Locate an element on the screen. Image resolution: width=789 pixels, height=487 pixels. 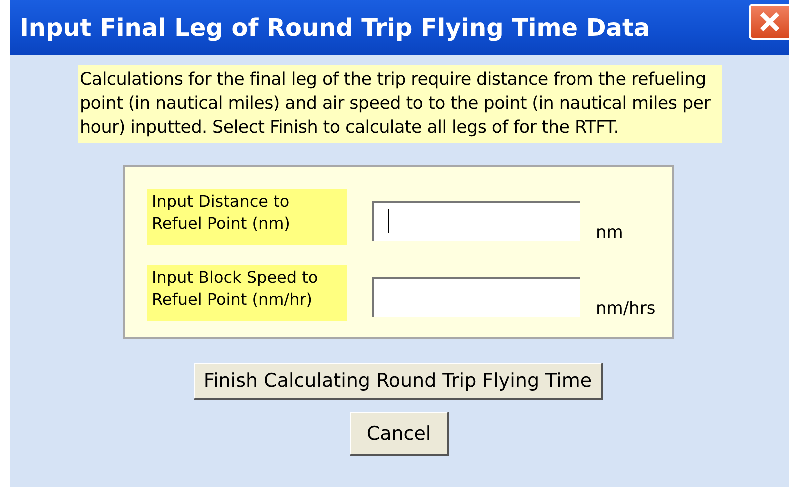
close-button is located at coordinates (769, 22).